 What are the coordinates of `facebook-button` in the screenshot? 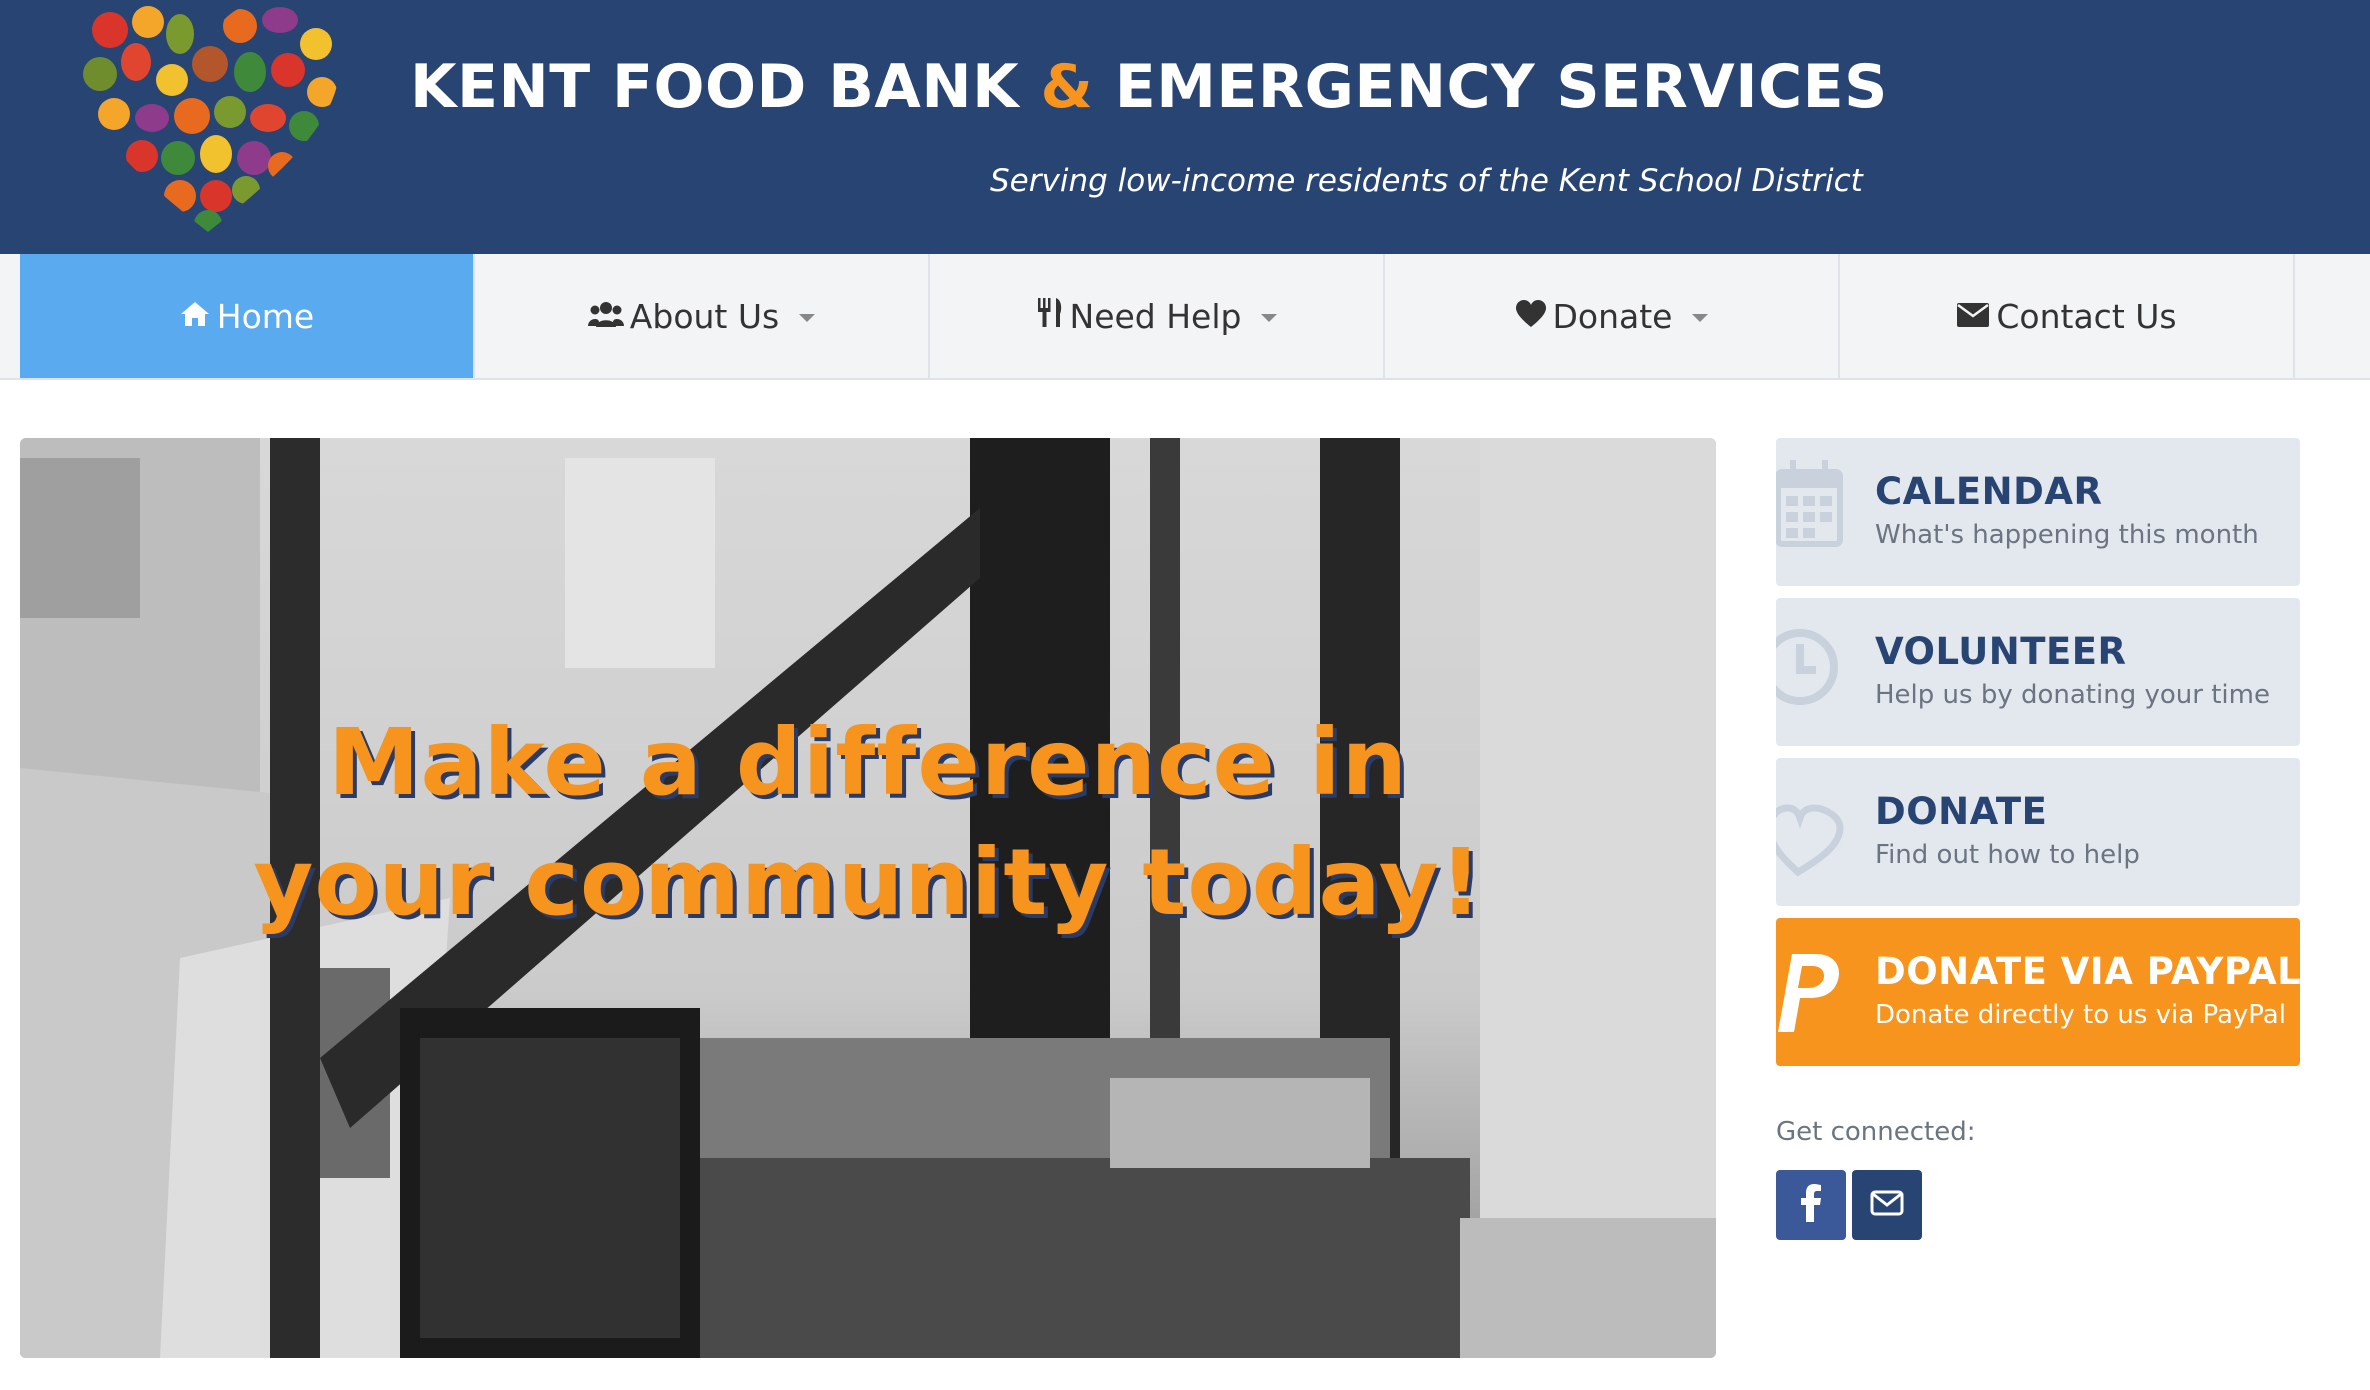 It's located at (1811, 1205).